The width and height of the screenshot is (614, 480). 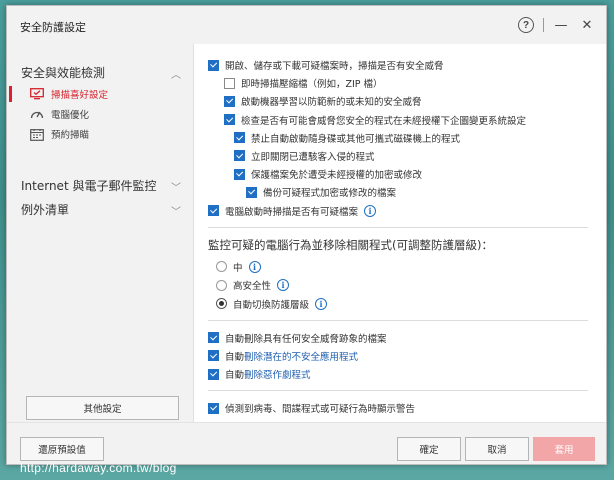 What do you see at coordinates (334, 66) in the screenshot?
I see `option-label: 開啟、儲存或下載可疑檔案時，掃描是否有安全威脅` at bounding box center [334, 66].